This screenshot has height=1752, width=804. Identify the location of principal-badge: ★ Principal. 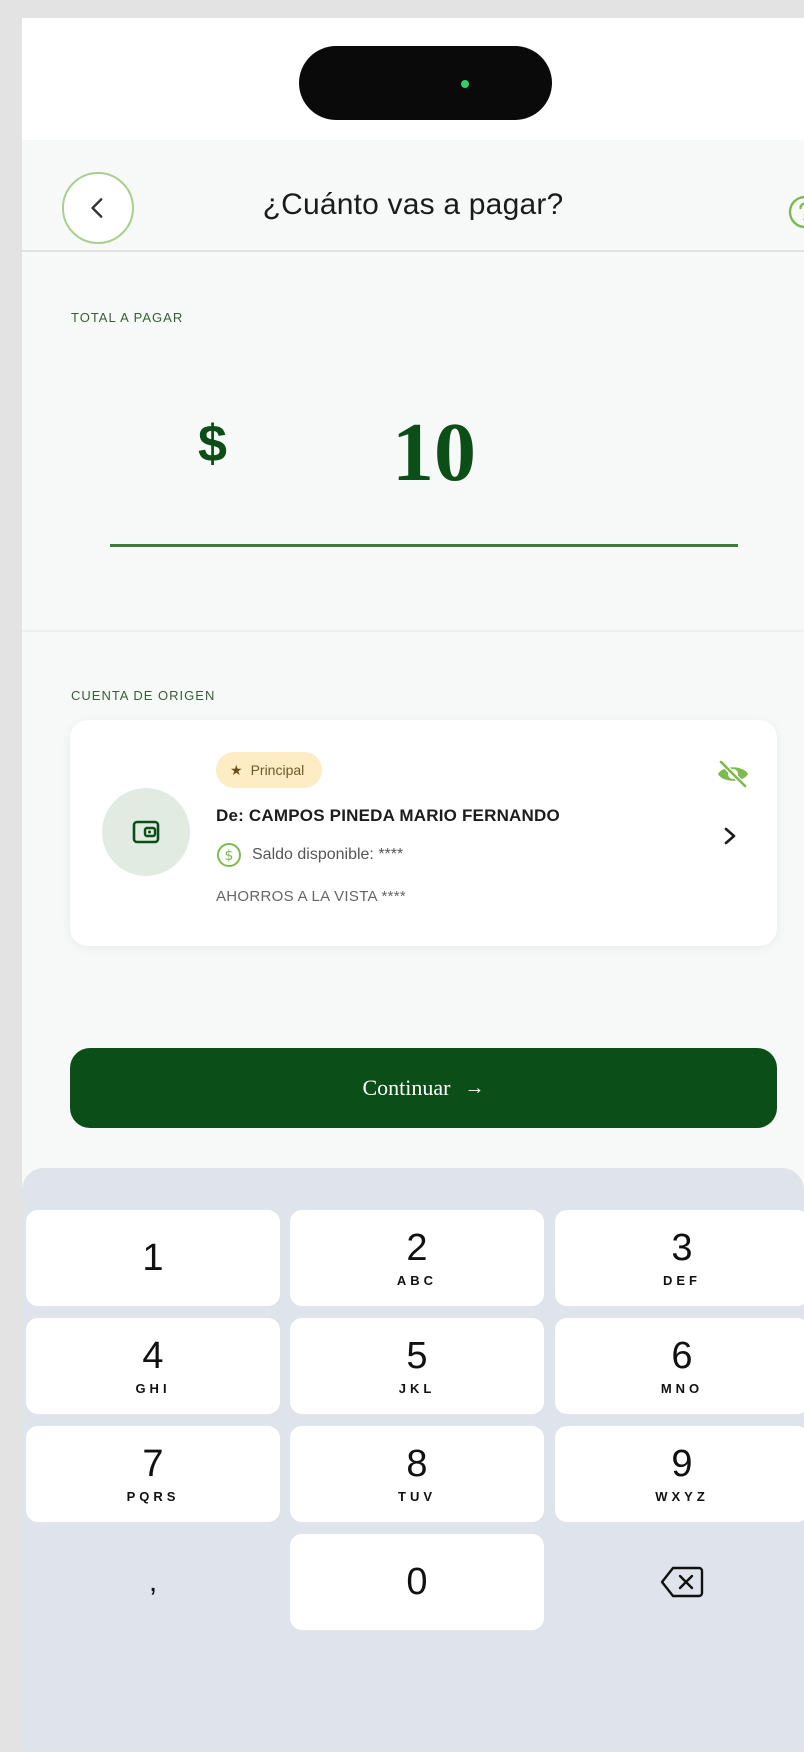
(269, 770).